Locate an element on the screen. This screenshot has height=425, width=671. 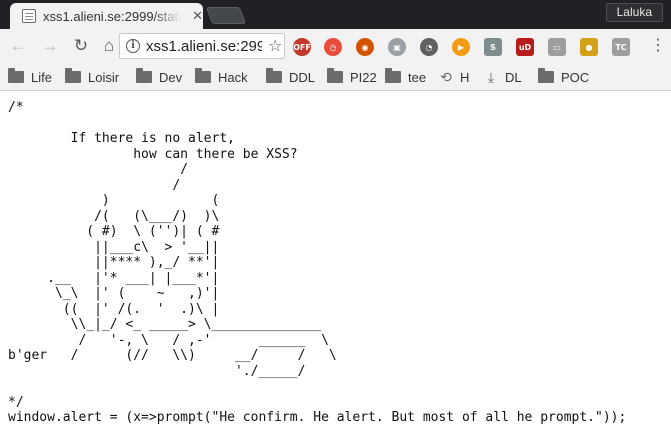
bookmark-dev: Dev is located at coordinates (159, 77).